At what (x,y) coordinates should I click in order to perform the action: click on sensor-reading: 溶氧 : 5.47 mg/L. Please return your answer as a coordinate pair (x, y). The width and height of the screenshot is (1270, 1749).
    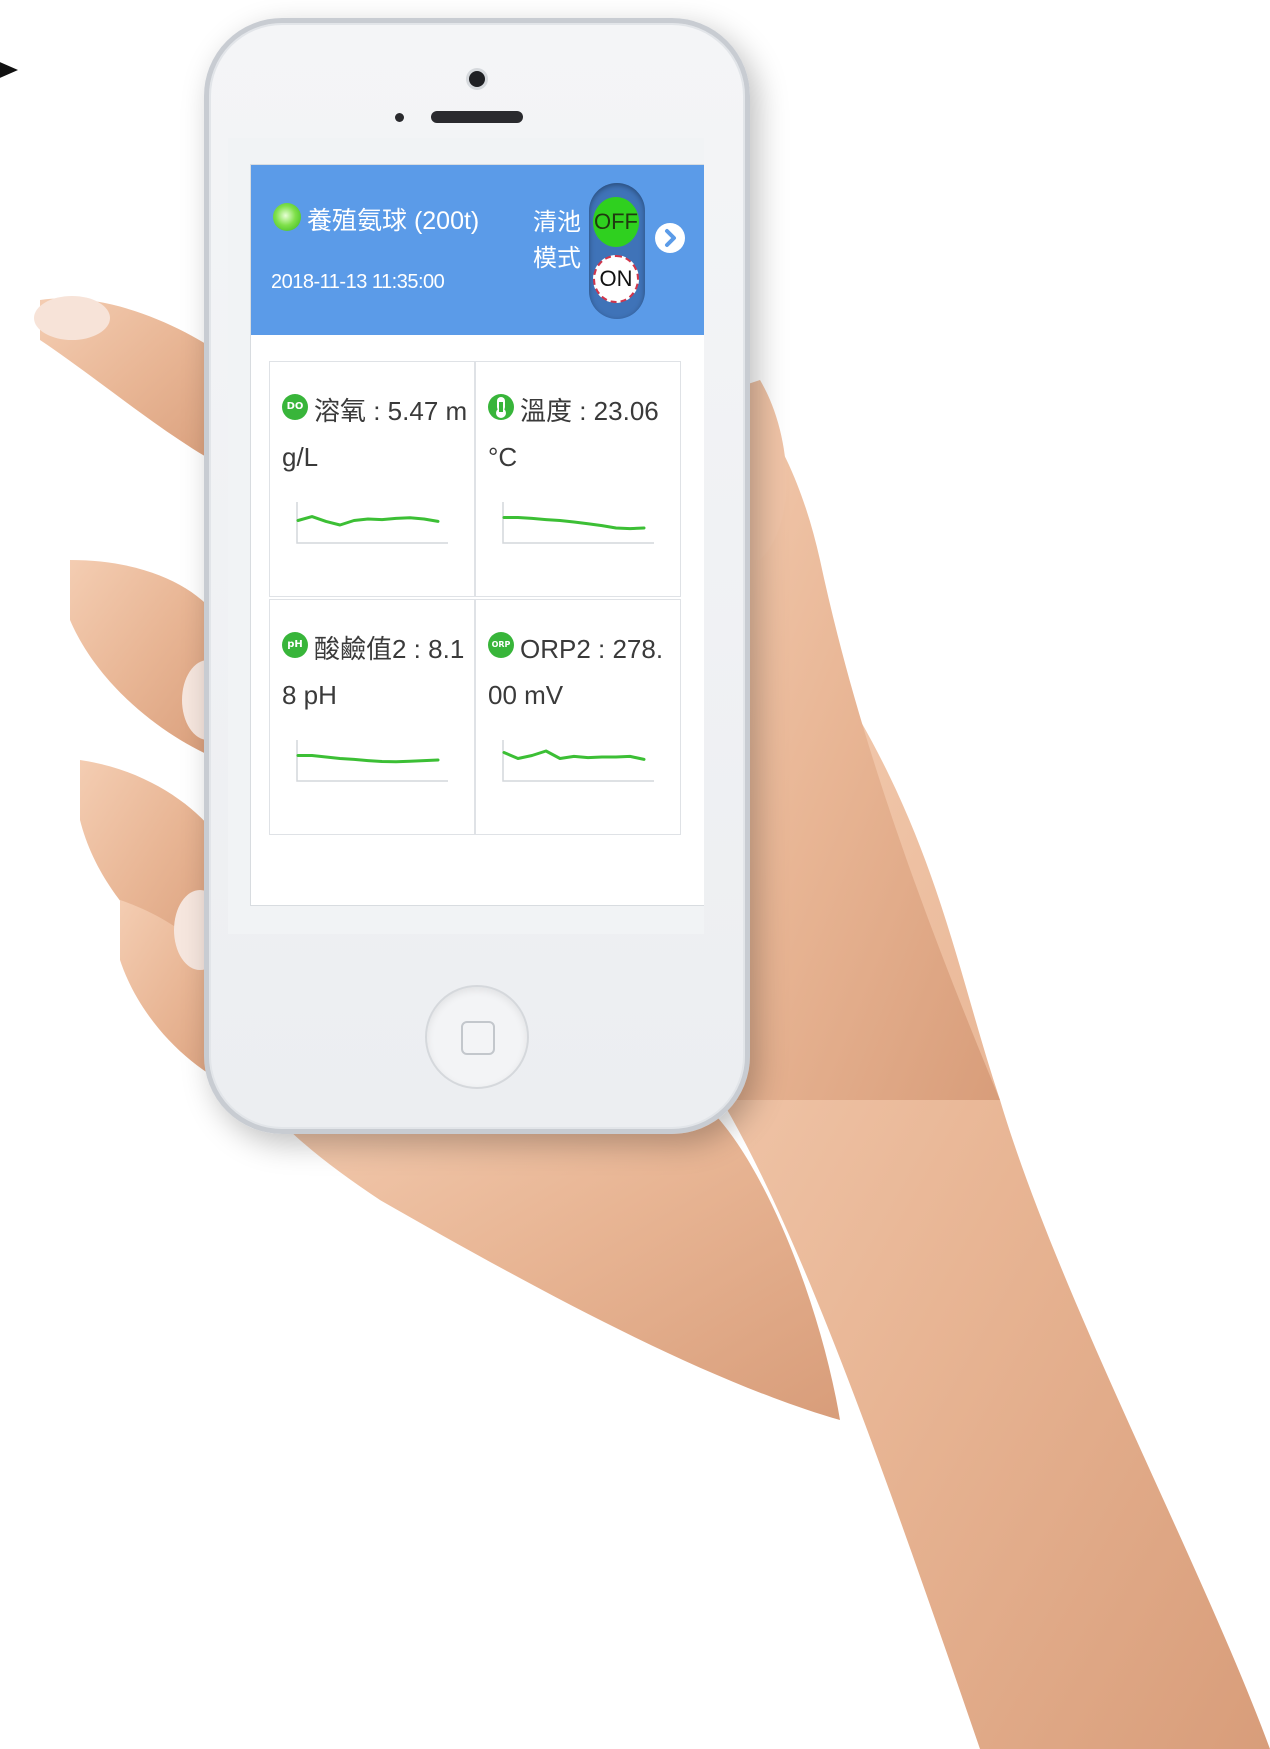
    Looking at the image, I should click on (375, 434).